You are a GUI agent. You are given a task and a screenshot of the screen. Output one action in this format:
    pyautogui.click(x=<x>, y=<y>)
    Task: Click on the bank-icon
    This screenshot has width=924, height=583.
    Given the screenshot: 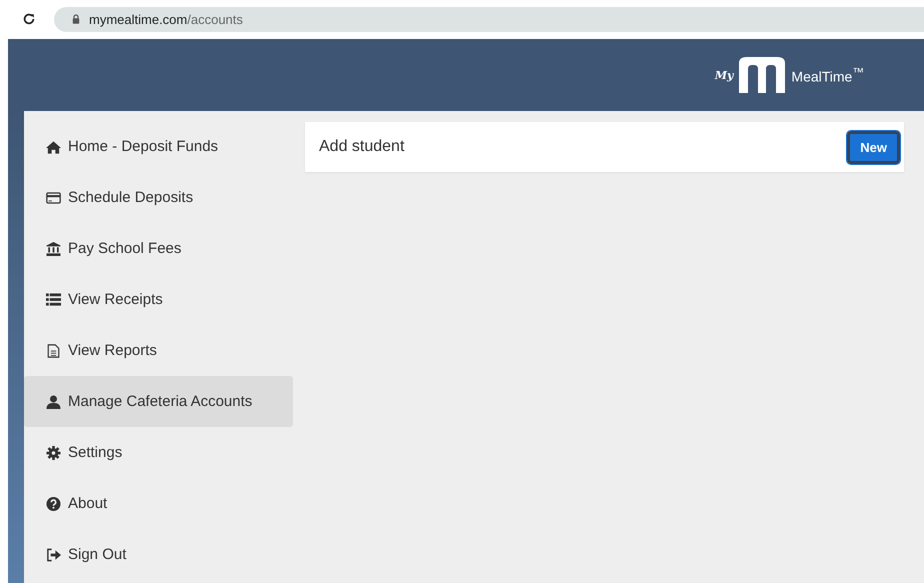 What is the action you would take?
    pyautogui.click(x=53, y=249)
    